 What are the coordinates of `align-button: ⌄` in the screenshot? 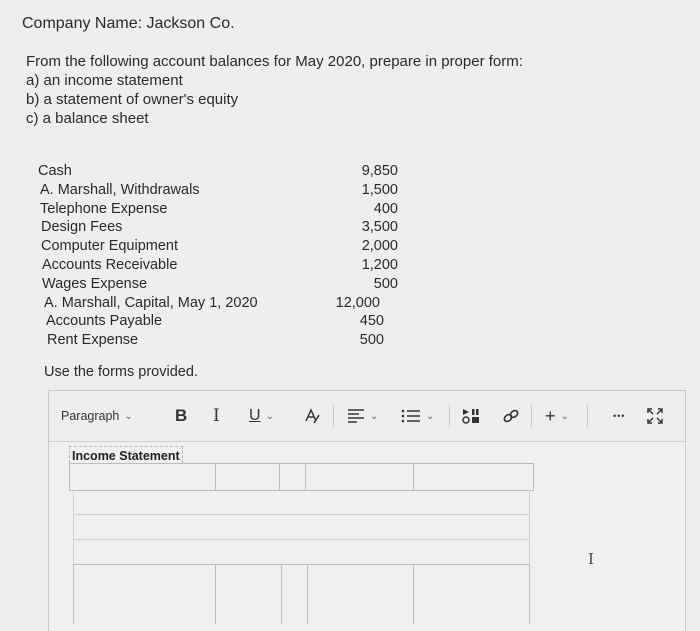 It's located at (362, 416).